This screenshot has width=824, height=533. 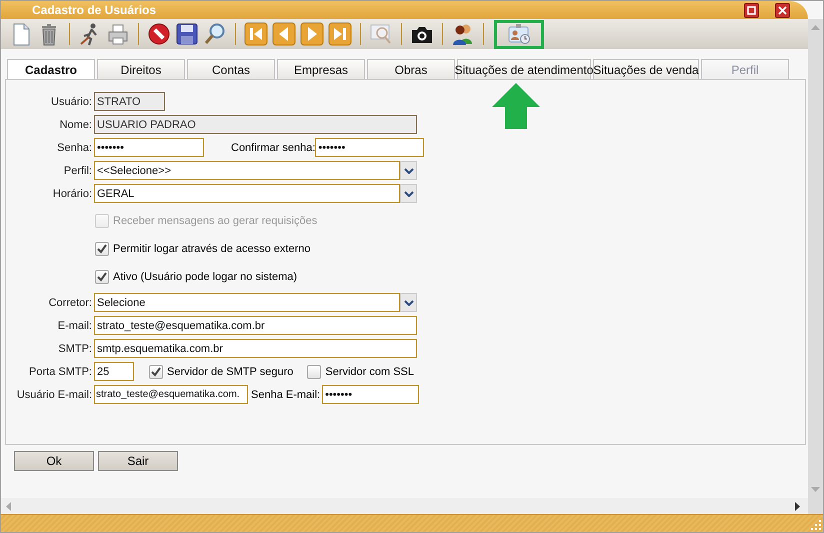 I want to click on window-title: Cadastro de Usuários, so click(x=95, y=10).